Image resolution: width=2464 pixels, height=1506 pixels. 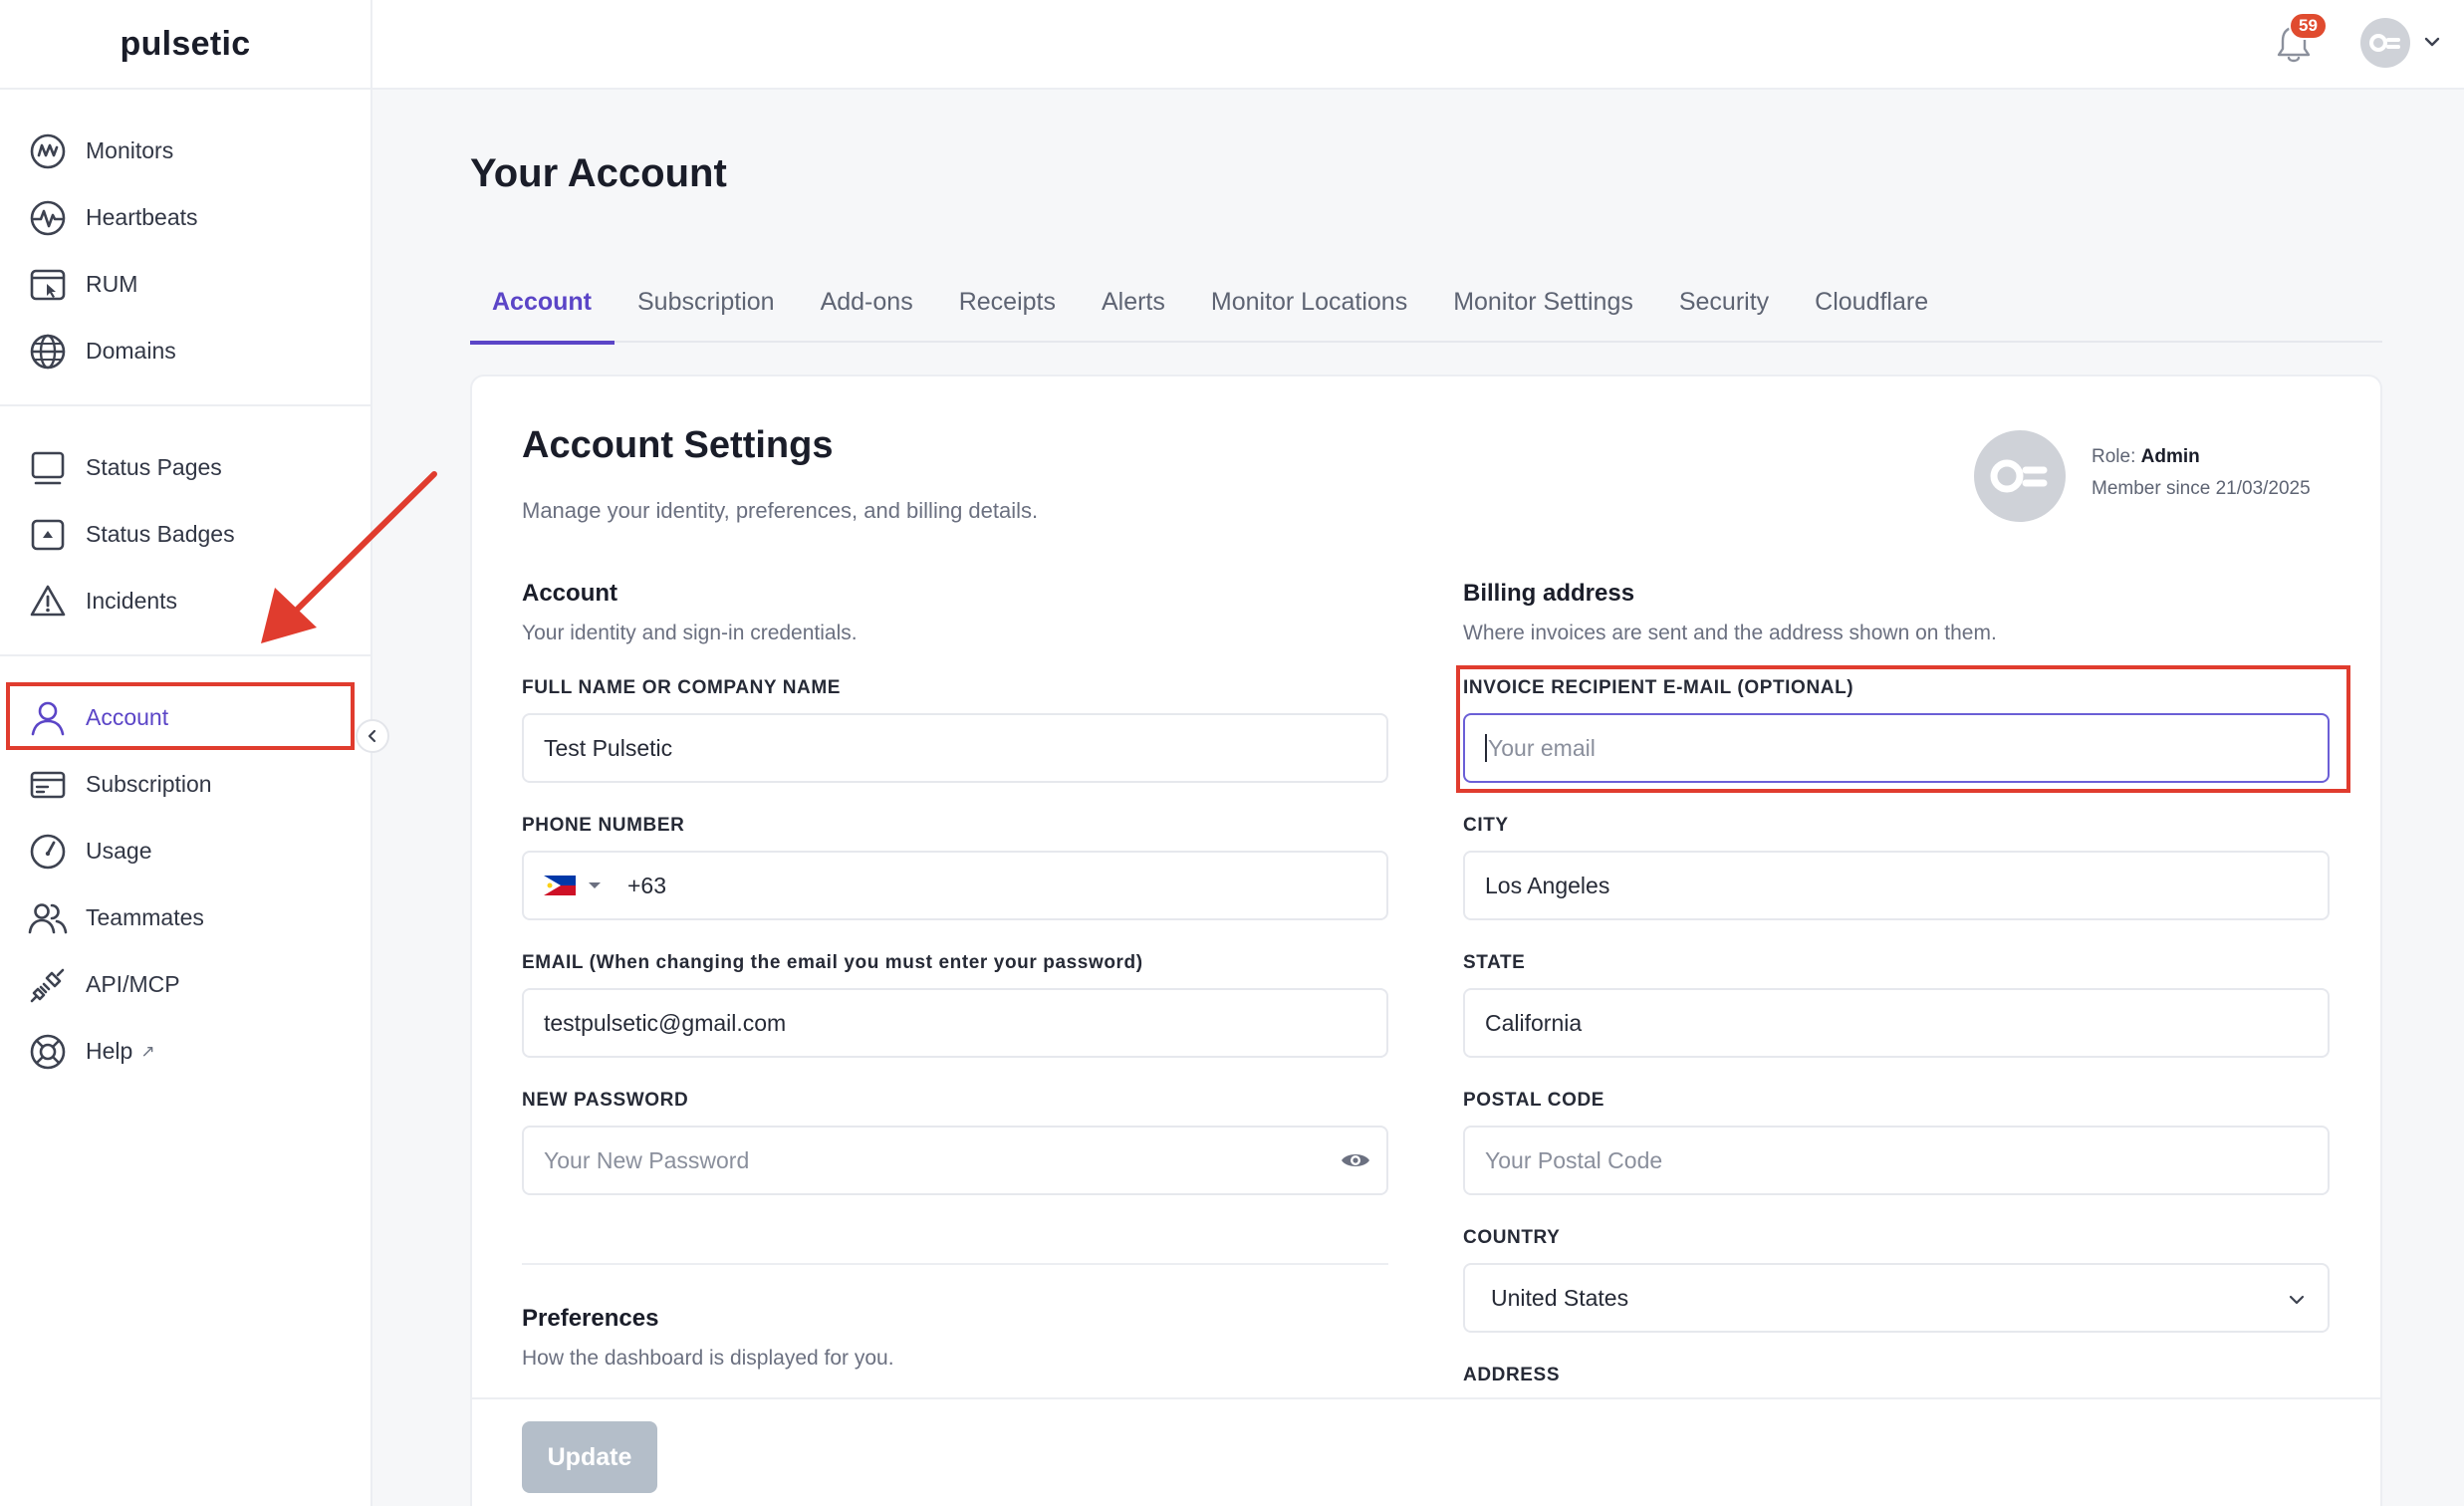 I want to click on brand-logo: pulsetic, so click(x=185, y=45).